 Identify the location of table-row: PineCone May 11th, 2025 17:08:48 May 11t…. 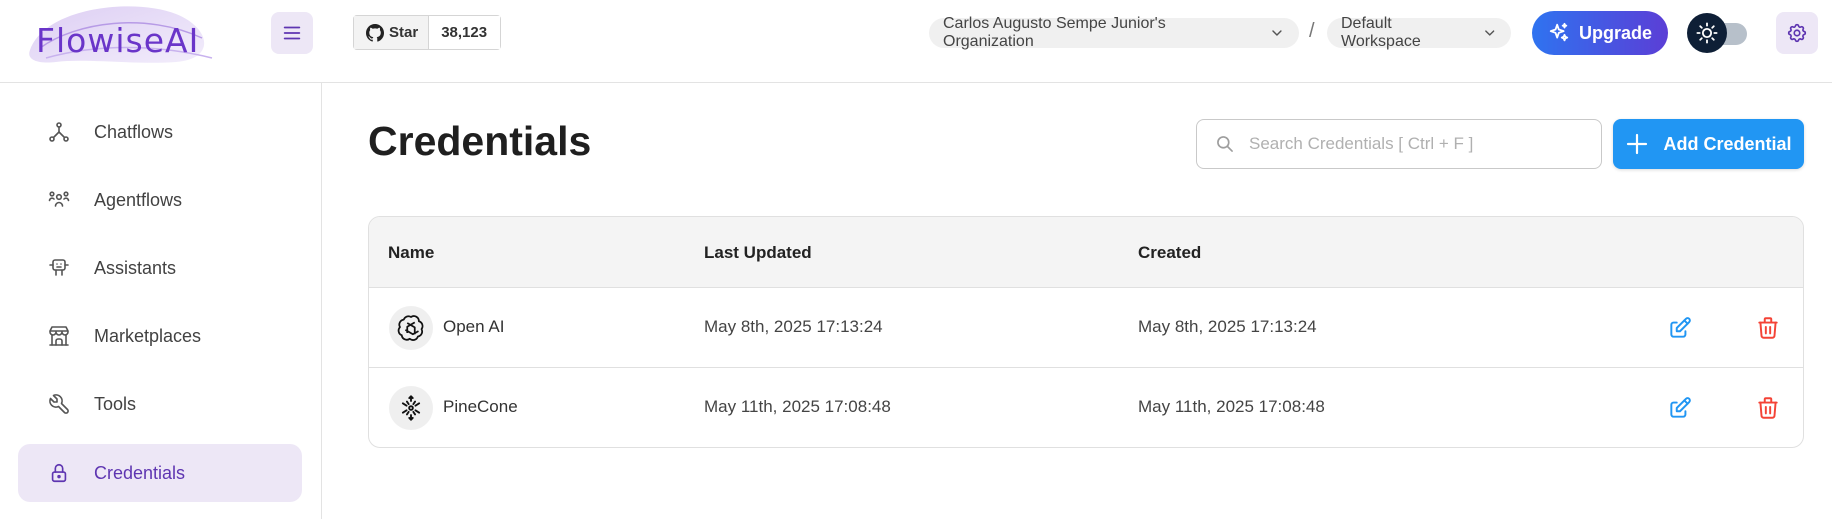
(1086, 407).